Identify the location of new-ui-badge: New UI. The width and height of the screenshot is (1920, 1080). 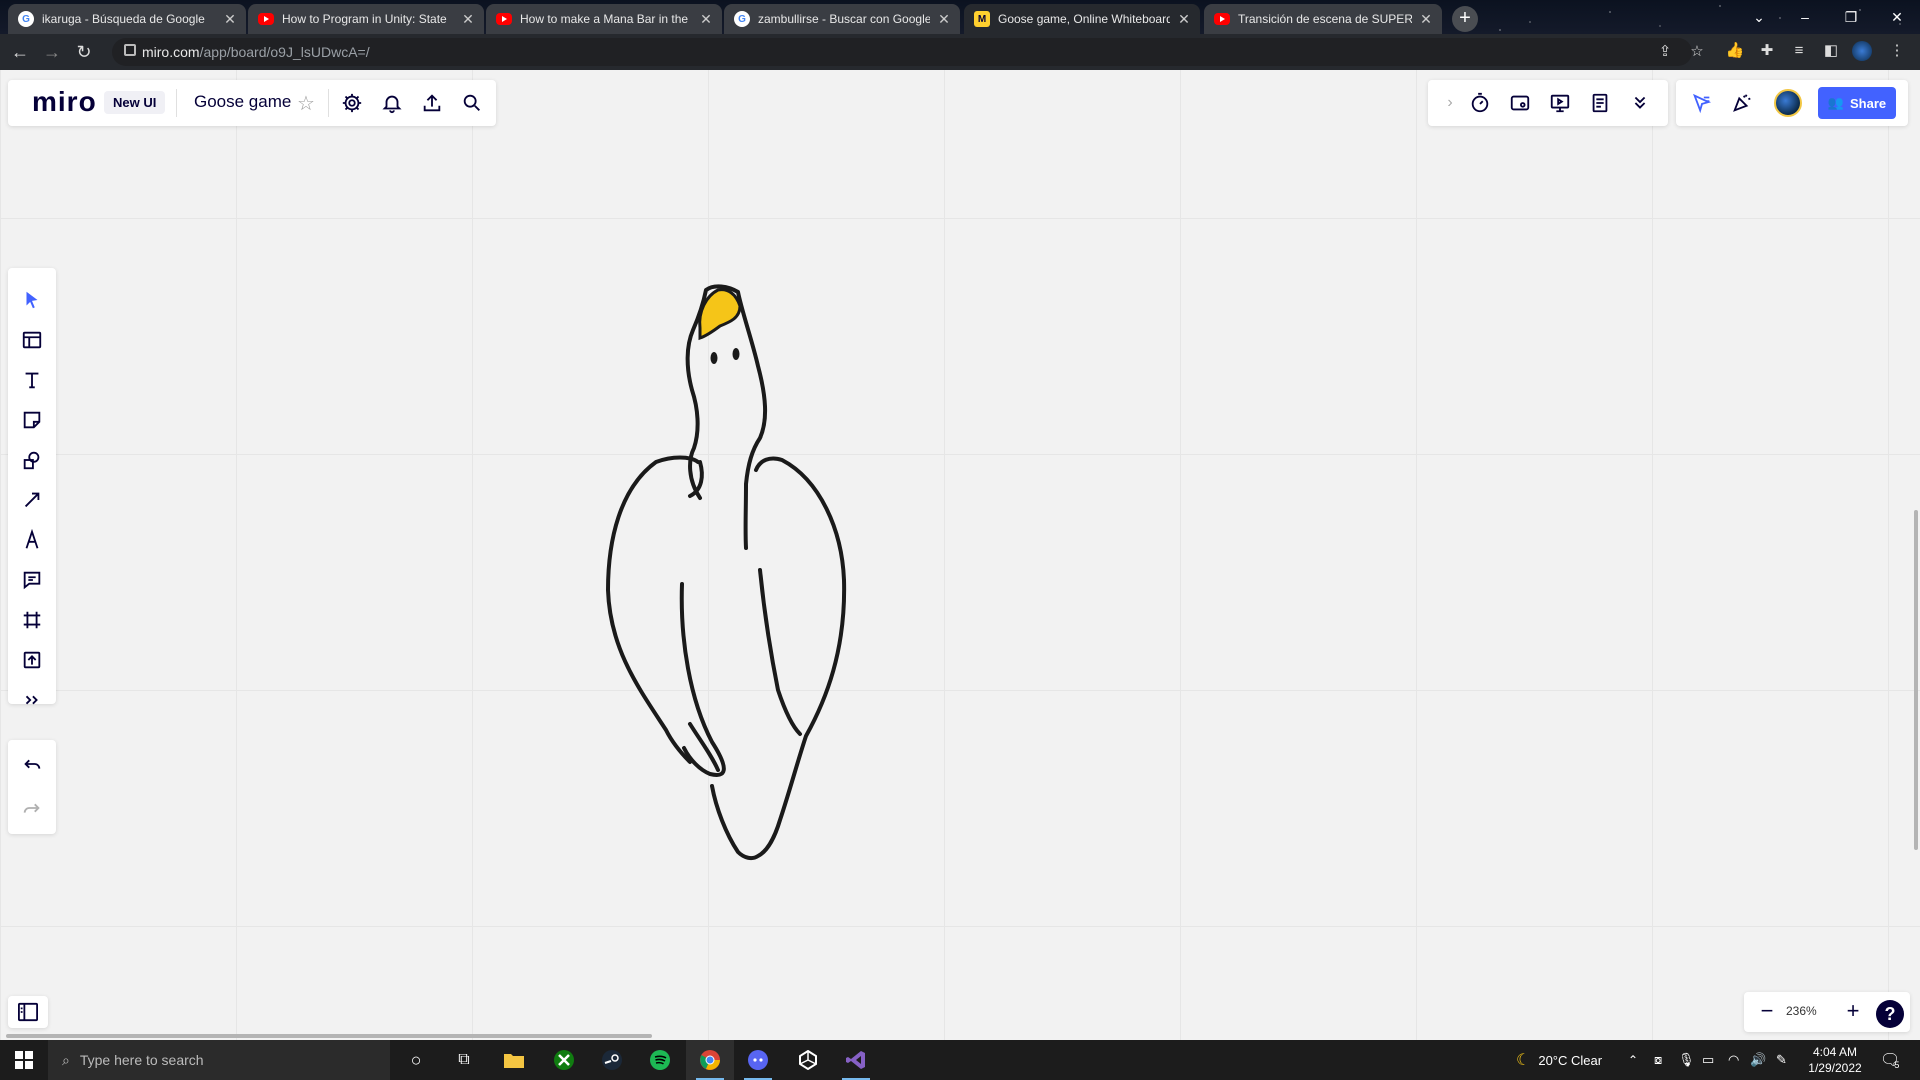
(135, 102).